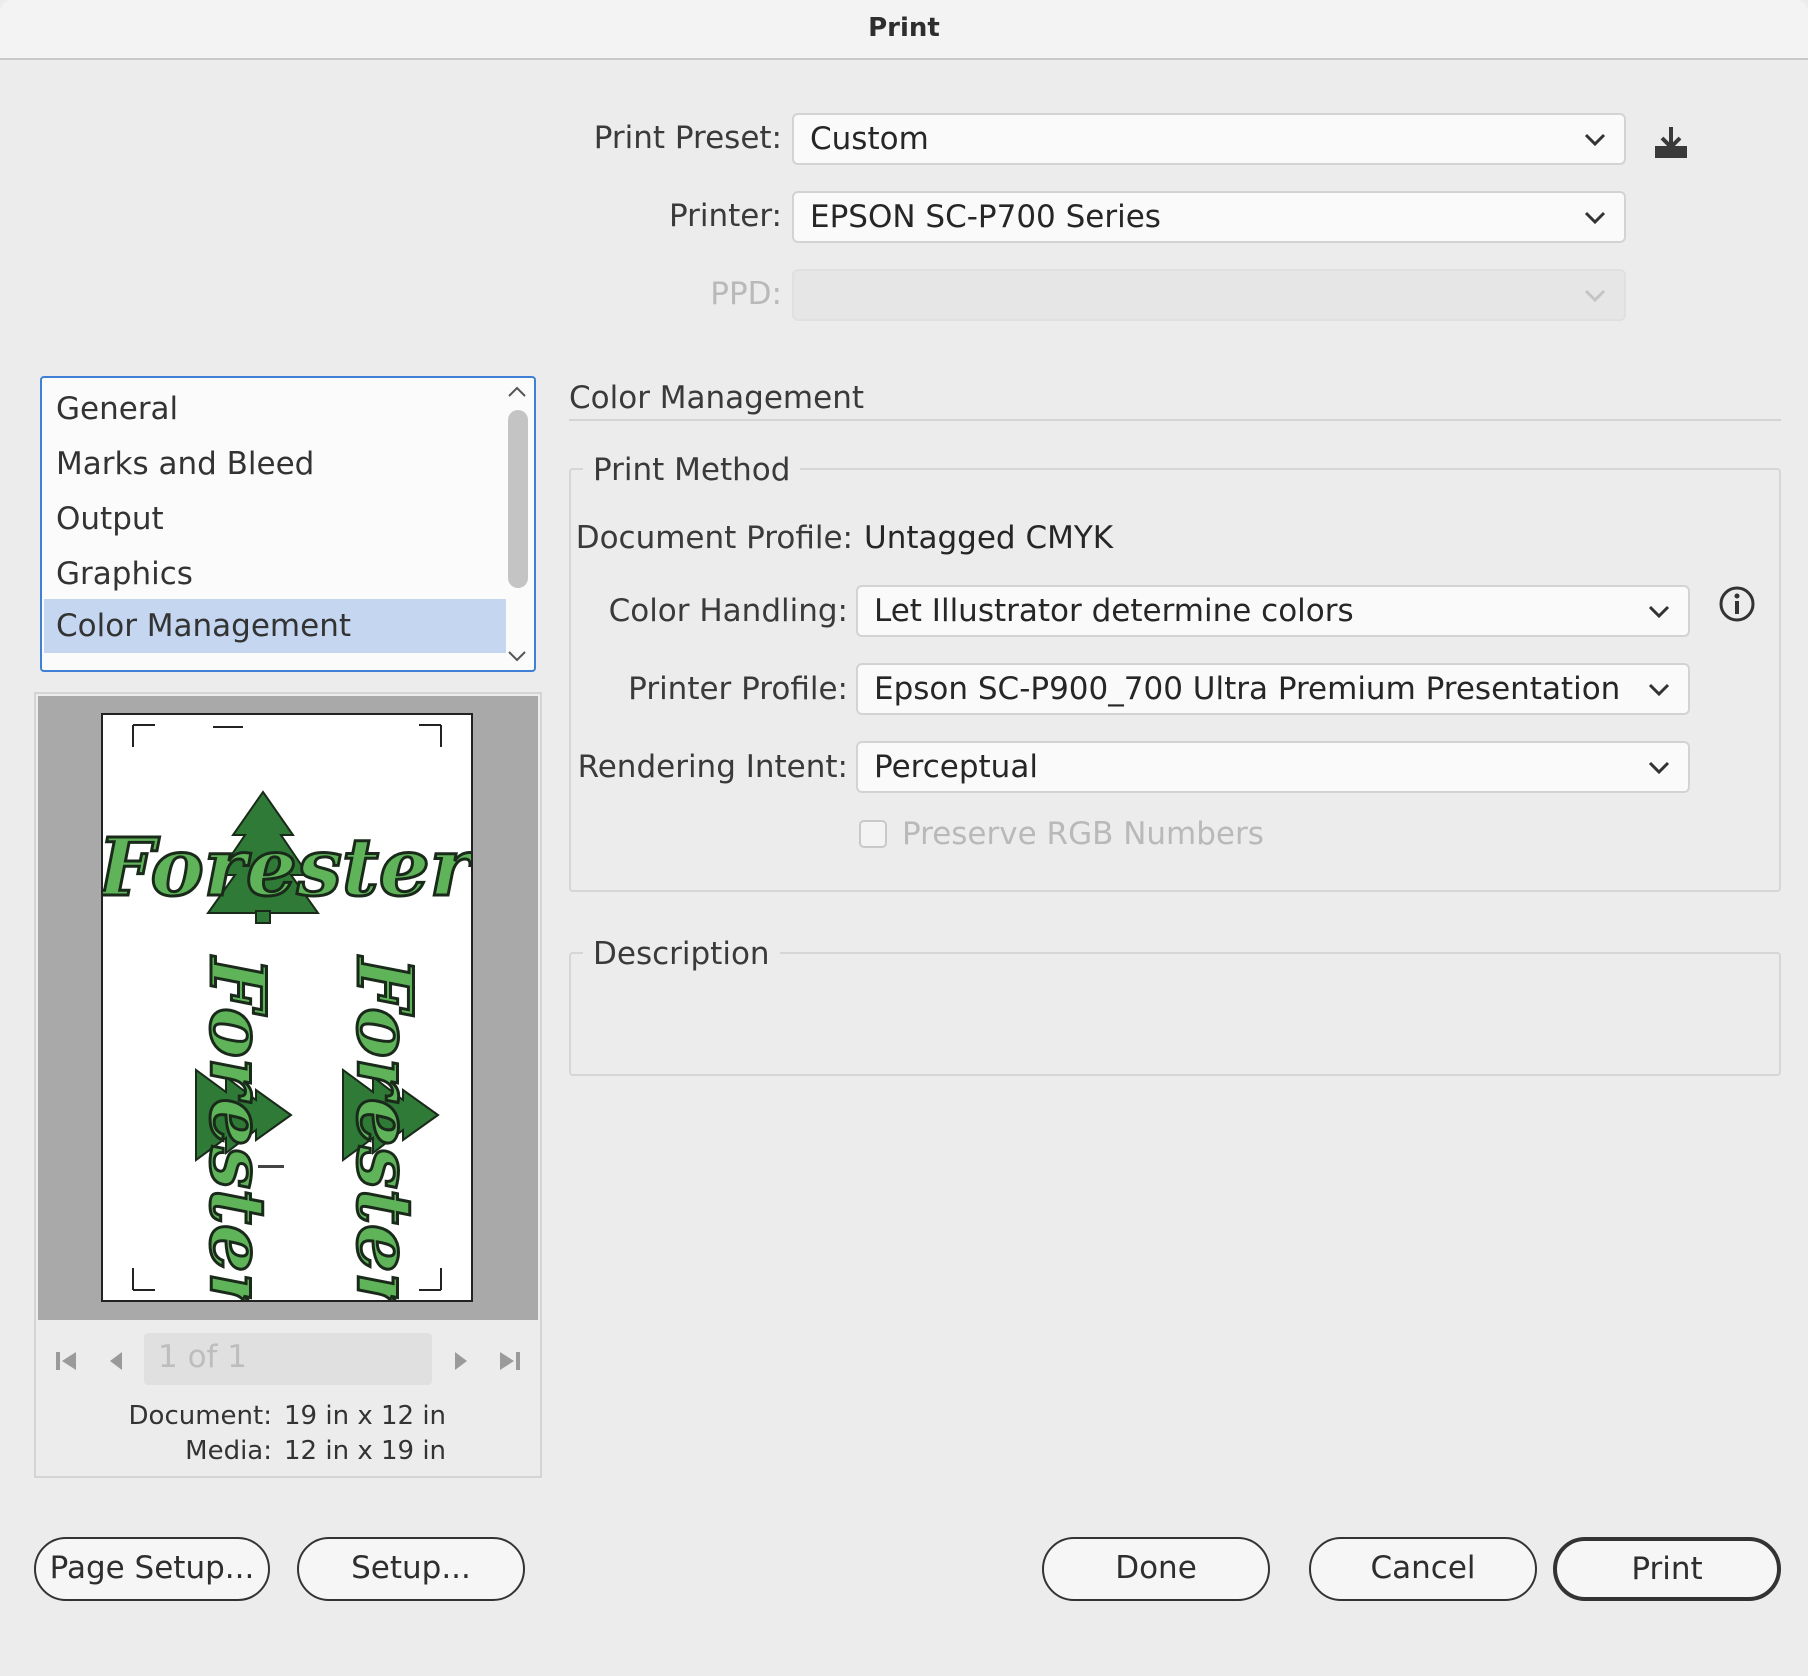  What do you see at coordinates (1156, 1569) in the screenshot?
I see `done-button: Done` at bounding box center [1156, 1569].